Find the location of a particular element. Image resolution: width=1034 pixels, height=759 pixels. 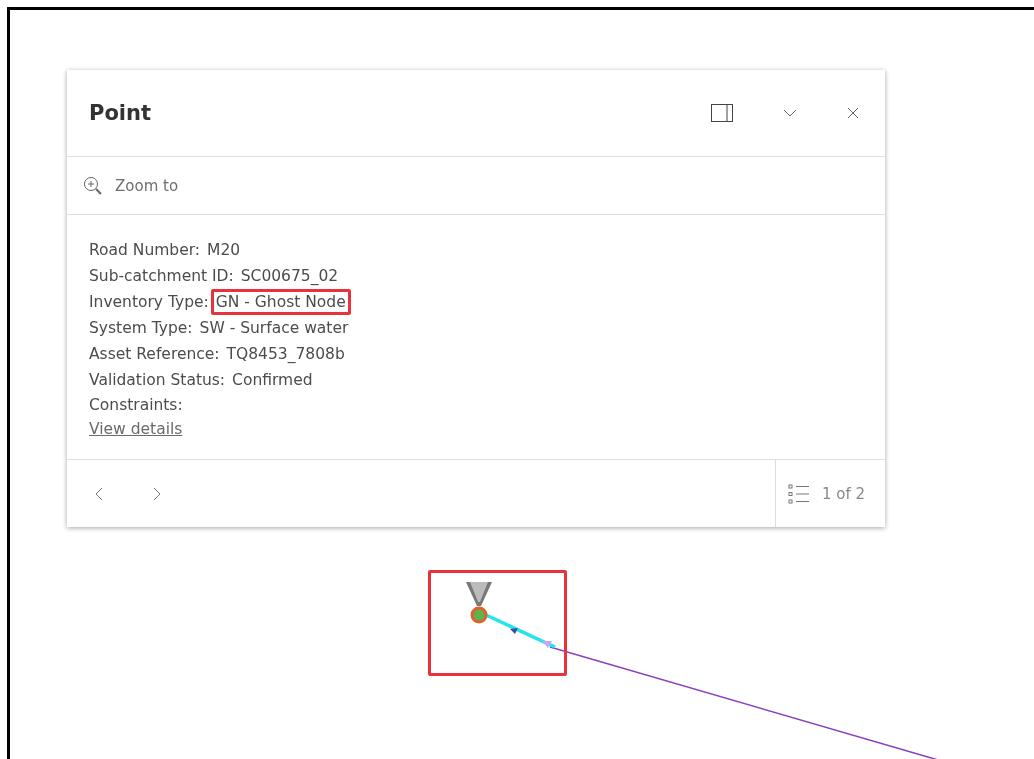

feature-count: 1 of 2 is located at coordinates (843, 493).